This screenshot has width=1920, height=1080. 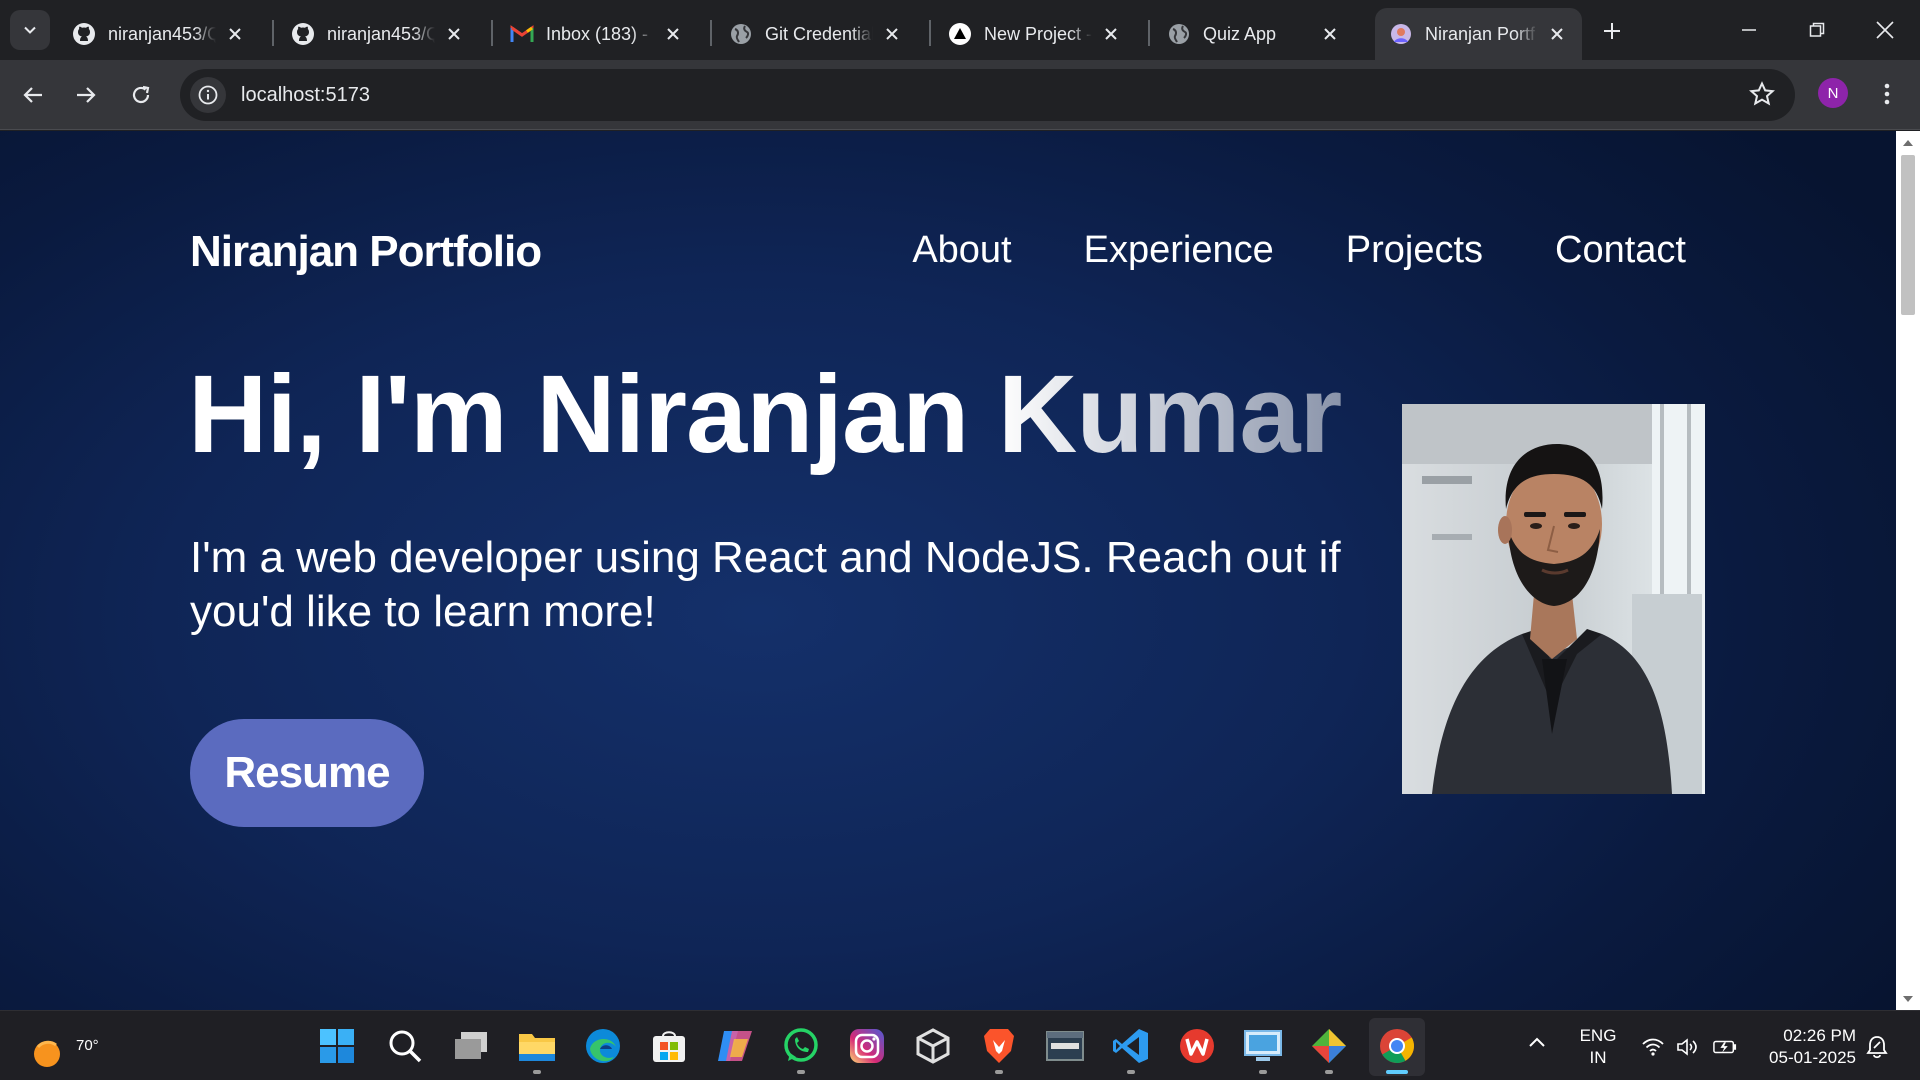 I want to click on tab-portfolio: Niranjan Portf, so click(x=1478, y=34).